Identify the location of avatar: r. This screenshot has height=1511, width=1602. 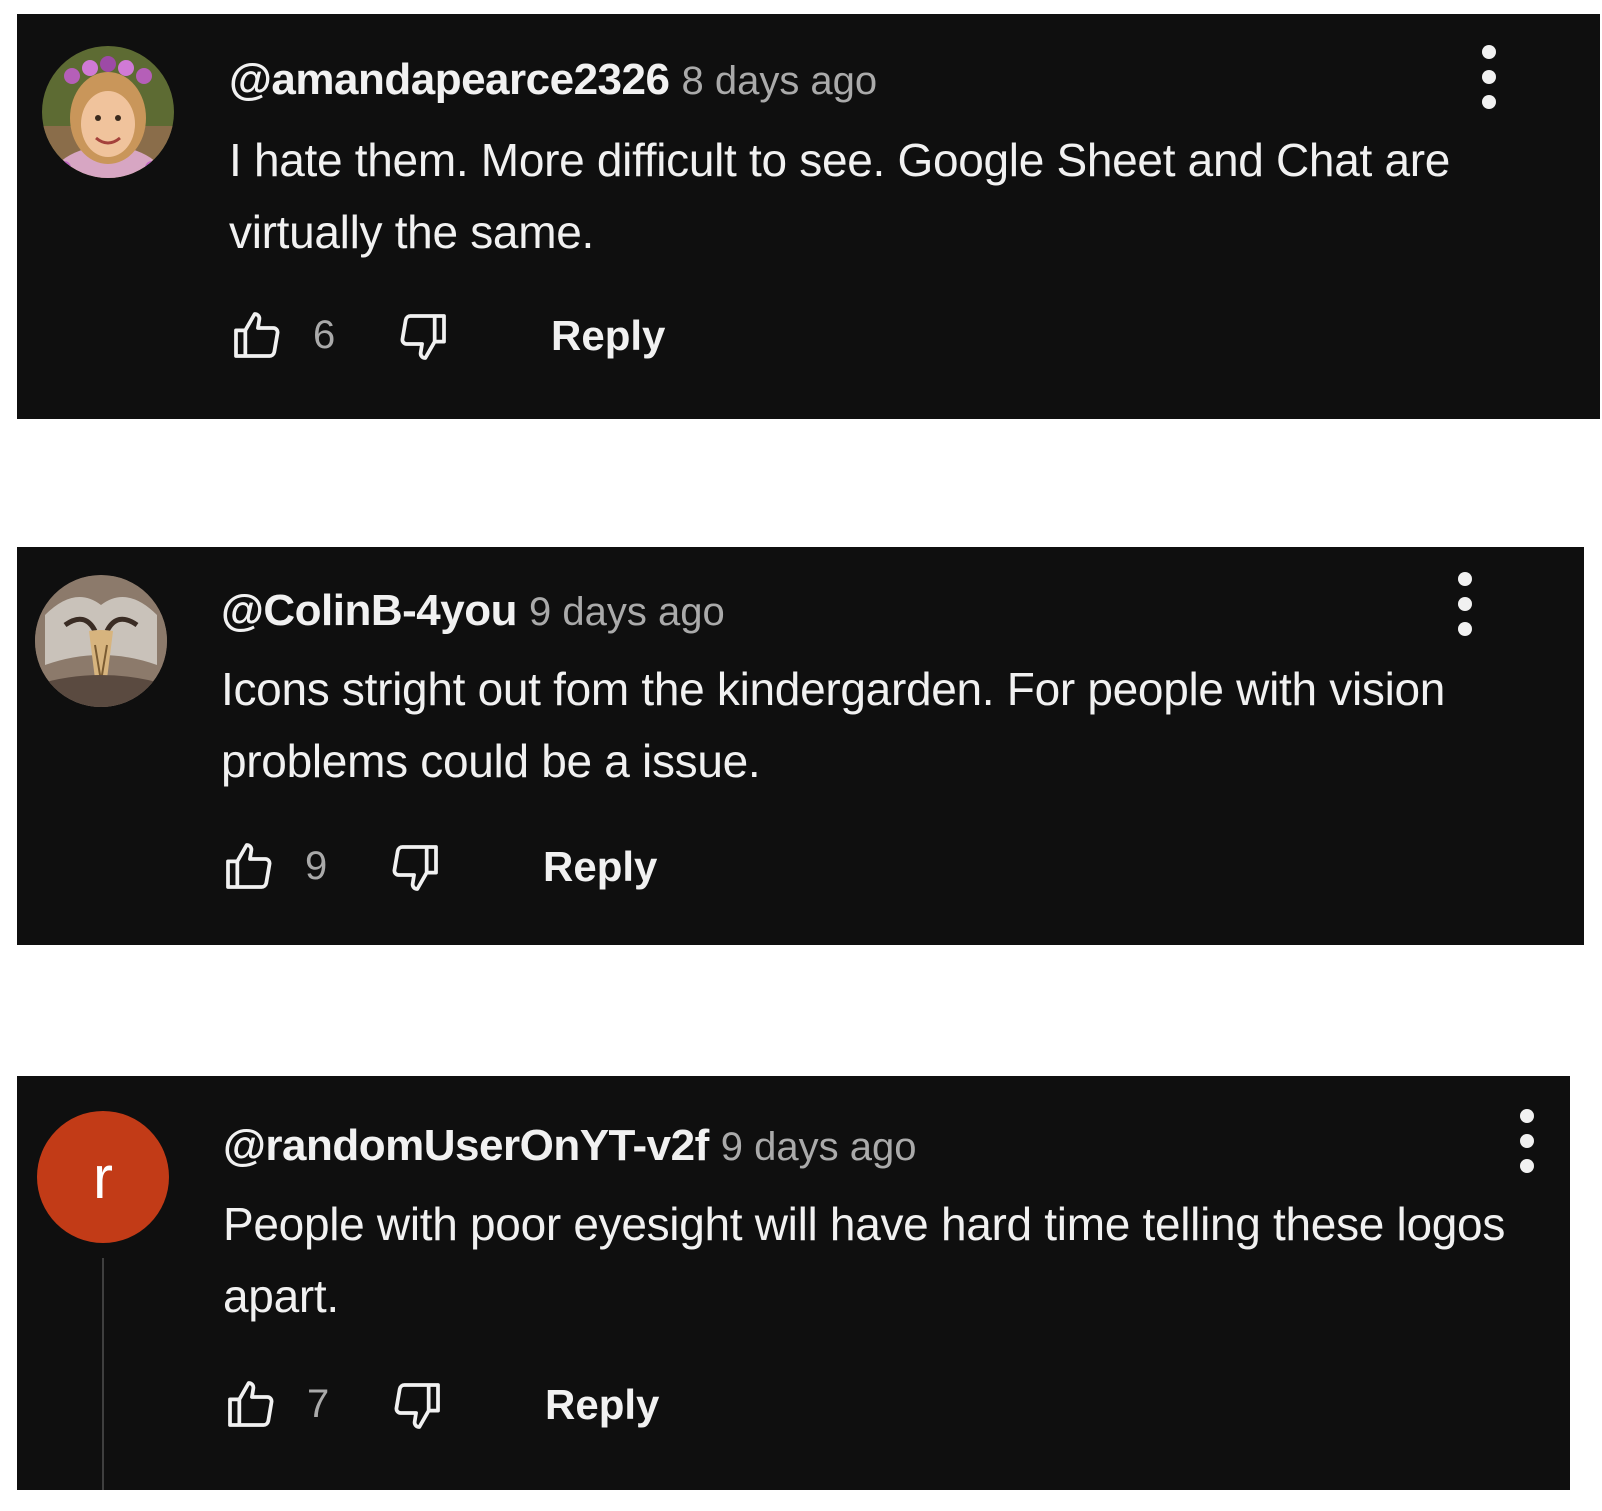
(103, 1177).